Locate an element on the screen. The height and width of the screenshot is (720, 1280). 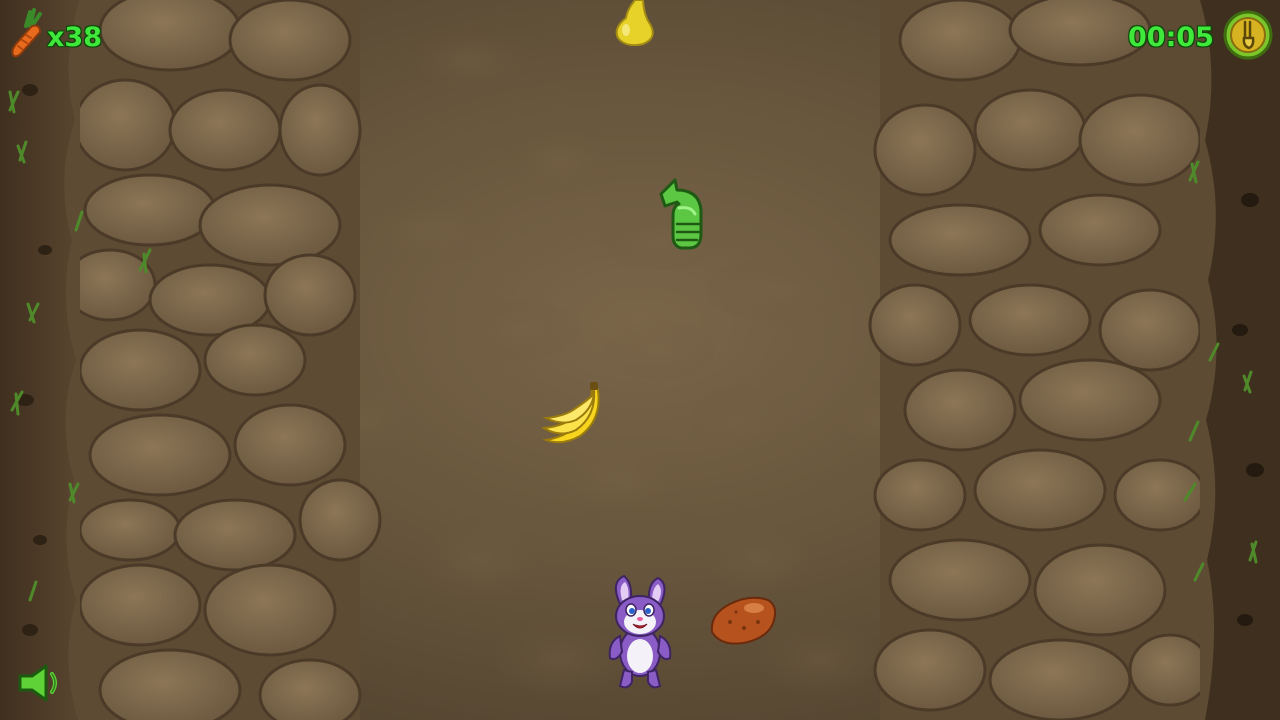
pear-icon is located at coordinates (634, 23).